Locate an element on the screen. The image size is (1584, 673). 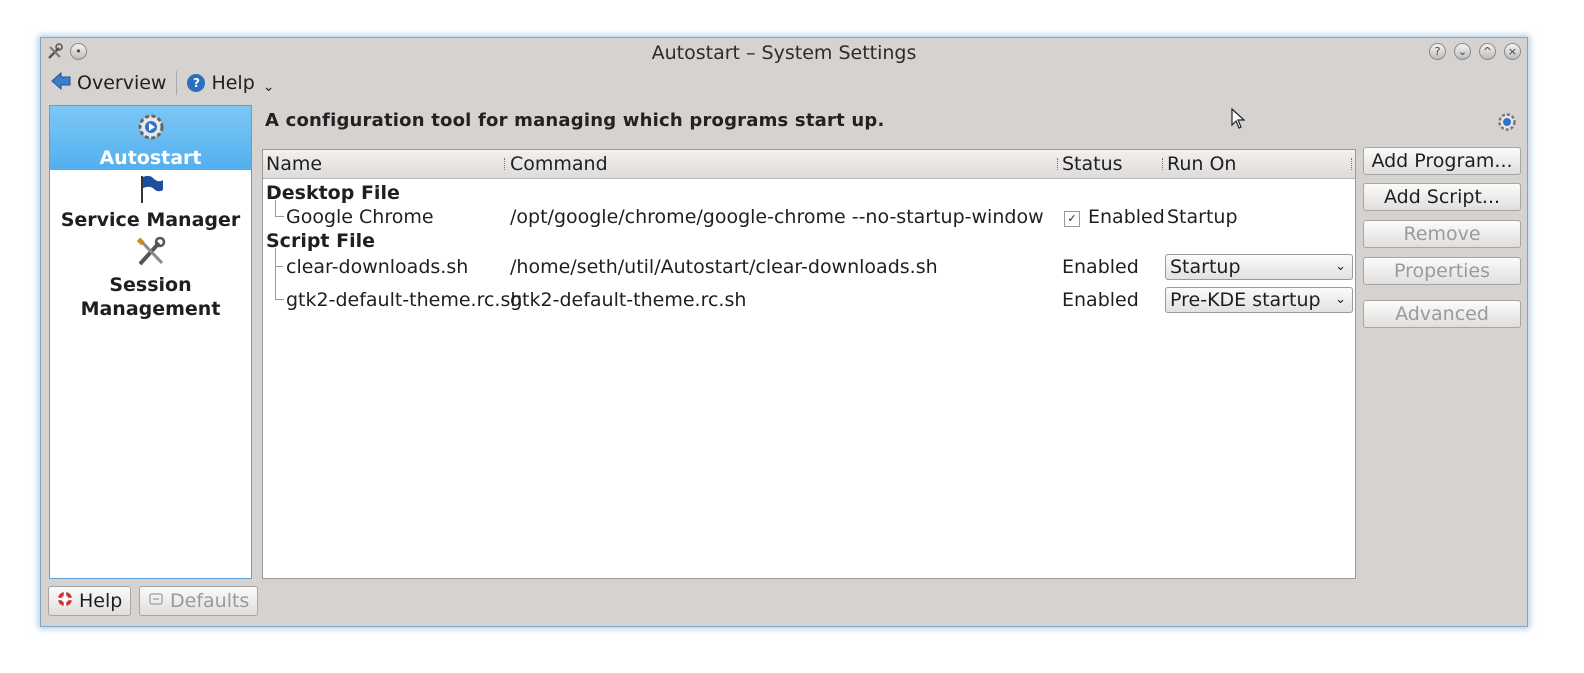
group-row-script-file: Script File is located at coordinates (809, 241).